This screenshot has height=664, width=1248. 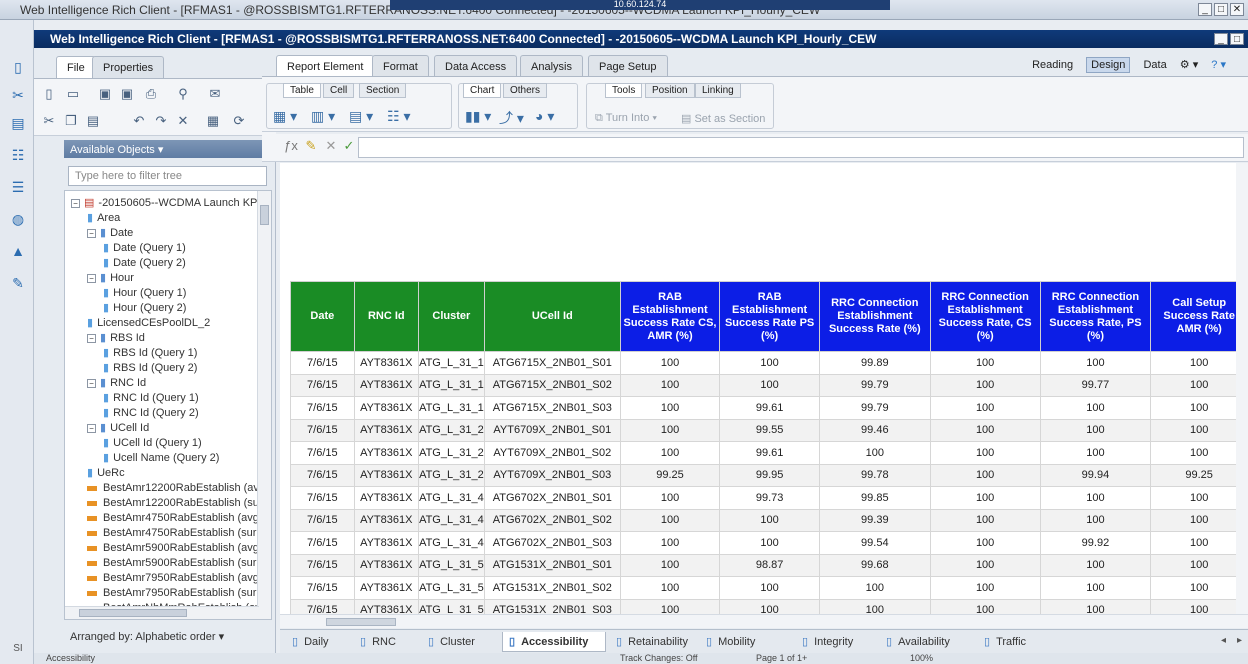 I want to click on column-header: RAB Establishment Success Rate PS (%), so click(x=769, y=316).